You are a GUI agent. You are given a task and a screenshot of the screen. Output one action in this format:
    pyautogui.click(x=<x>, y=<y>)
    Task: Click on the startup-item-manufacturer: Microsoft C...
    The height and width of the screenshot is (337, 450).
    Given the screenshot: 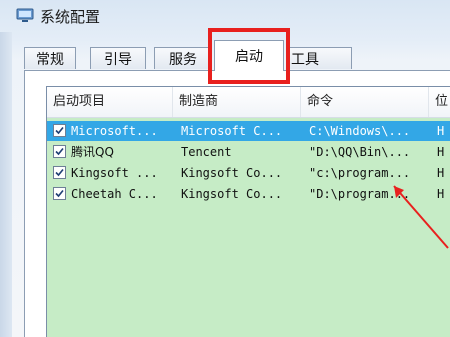 What is the action you would take?
    pyautogui.click(x=232, y=131)
    